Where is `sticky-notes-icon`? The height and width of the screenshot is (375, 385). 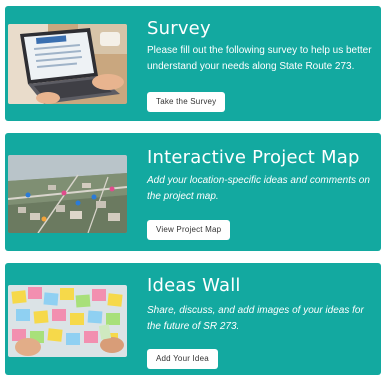
sticky-notes-icon is located at coordinates (67, 321).